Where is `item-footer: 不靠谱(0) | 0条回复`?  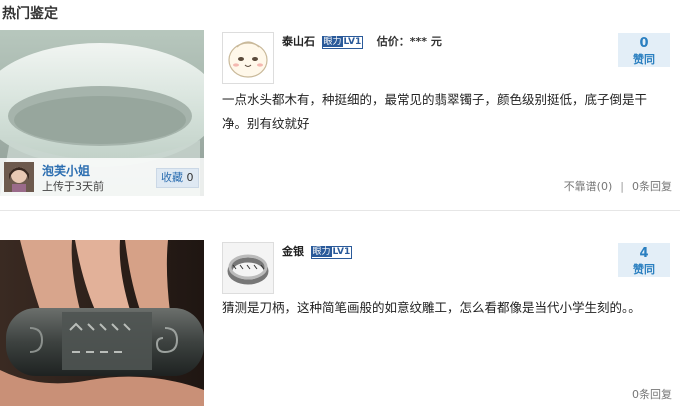 item-footer: 不靠谱(0) | 0条回复 is located at coordinates (618, 186).